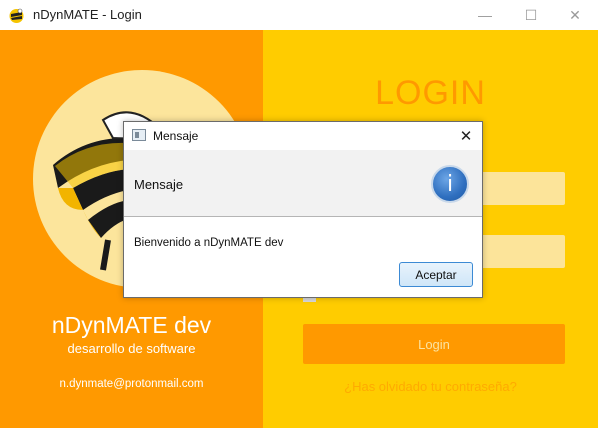 This screenshot has width=598, height=428. What do you see at coordinates (87, 14) in the screenshot?
I see `window-title: nDynMATE - Login` at bounding box center [87, 14].